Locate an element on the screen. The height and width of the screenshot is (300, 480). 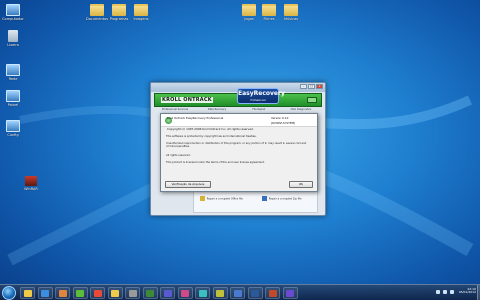
app6-icon is located at coordinates (220, 293).